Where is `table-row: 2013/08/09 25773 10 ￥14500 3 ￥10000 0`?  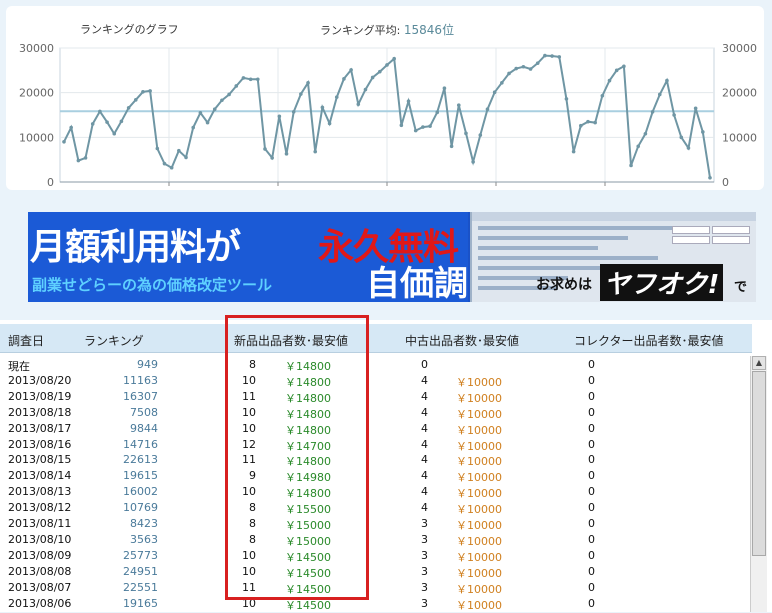 table-row: 2013/08/09 25773 10 ￥14500 3 ￥10000 0 is located at coordinates (375, 556).